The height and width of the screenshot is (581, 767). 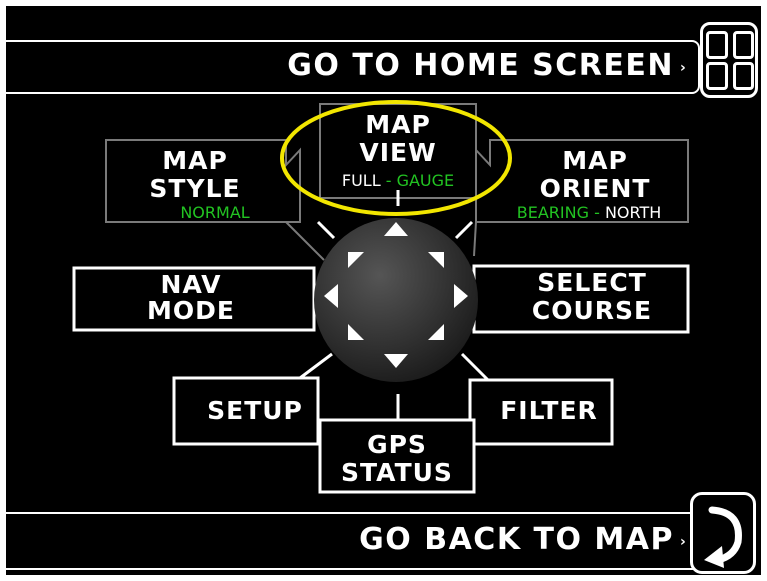 What do you see at coordinates (595, 188) in the screenshot?
I see `map-orient-title-2: ORIENT` at bounding box center [595, 188].